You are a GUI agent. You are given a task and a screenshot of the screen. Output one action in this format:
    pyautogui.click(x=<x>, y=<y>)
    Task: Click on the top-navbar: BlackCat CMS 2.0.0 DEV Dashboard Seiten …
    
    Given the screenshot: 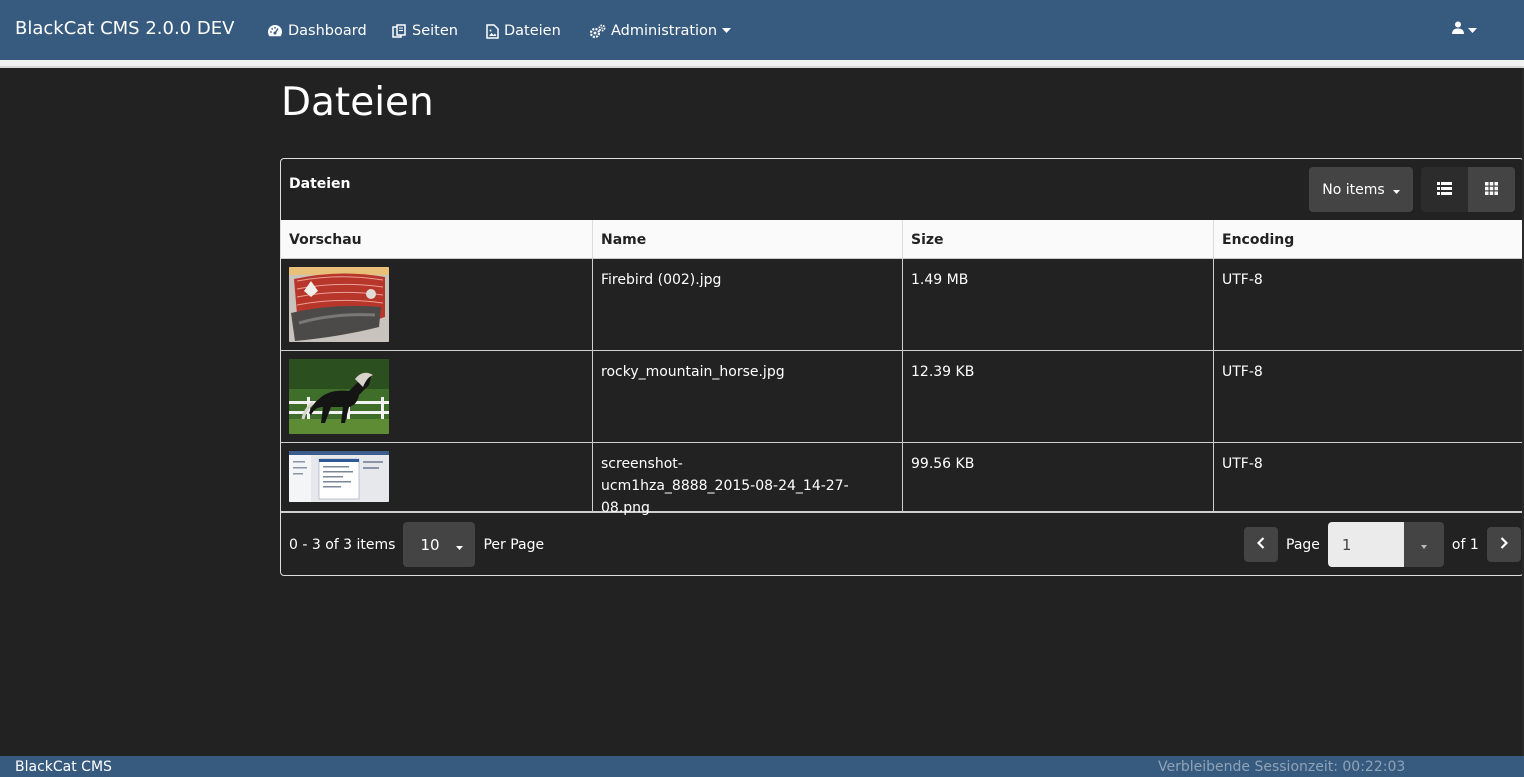 What is the action you would take?
    pyautogui.click(x=762, y=30)
    